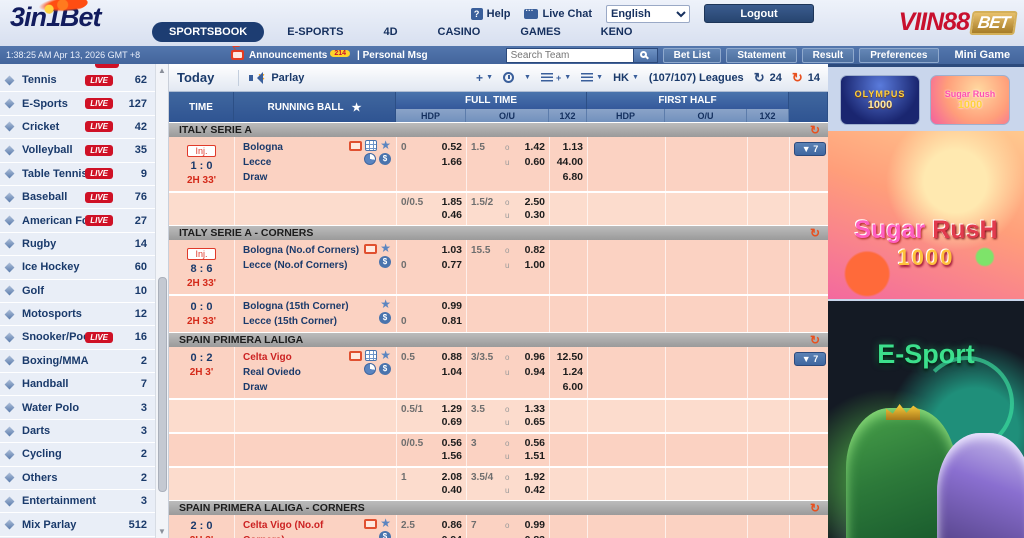 The height and width of the screenshot is (538, 1024). What do you see at coordinates (287, 78) in the screenshot?
I see `tab-parlay: Parlay` at bounding box center [287, 78].